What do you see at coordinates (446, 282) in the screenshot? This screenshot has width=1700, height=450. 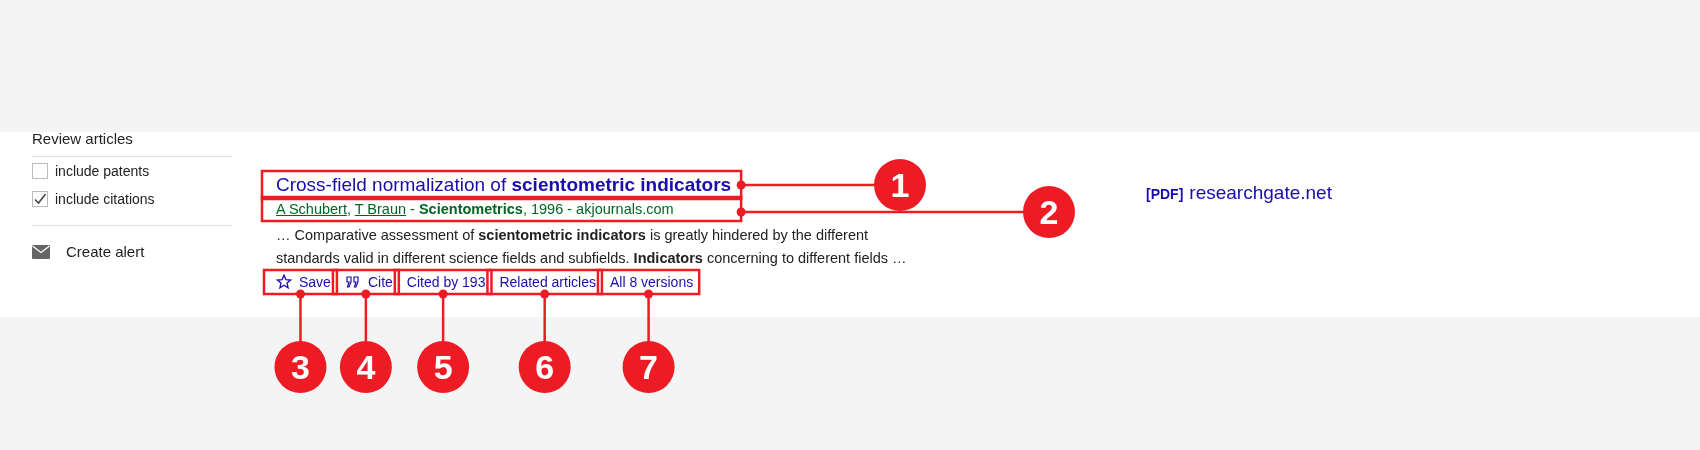 I see `result-link: Cited by 193` at bounding box center [446, 282].